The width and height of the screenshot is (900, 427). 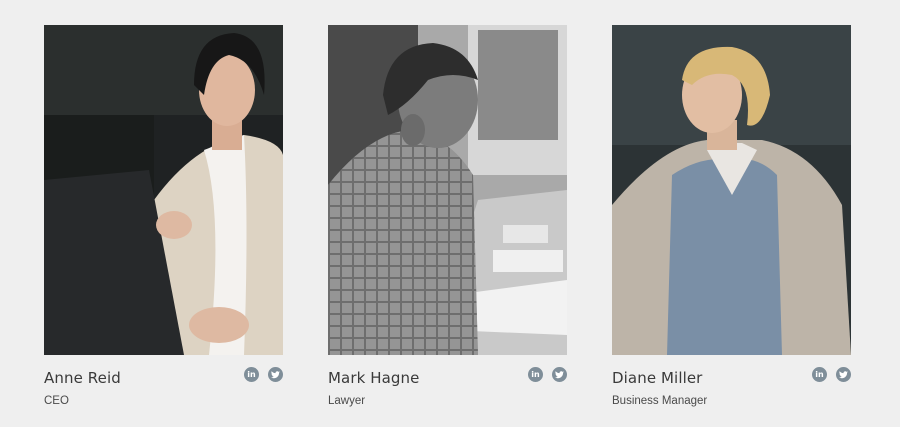 What do you see at coordinates (657, 378) in the screenshot?
I see `member-name: Diane Miller` at bounding box center [657, 378].